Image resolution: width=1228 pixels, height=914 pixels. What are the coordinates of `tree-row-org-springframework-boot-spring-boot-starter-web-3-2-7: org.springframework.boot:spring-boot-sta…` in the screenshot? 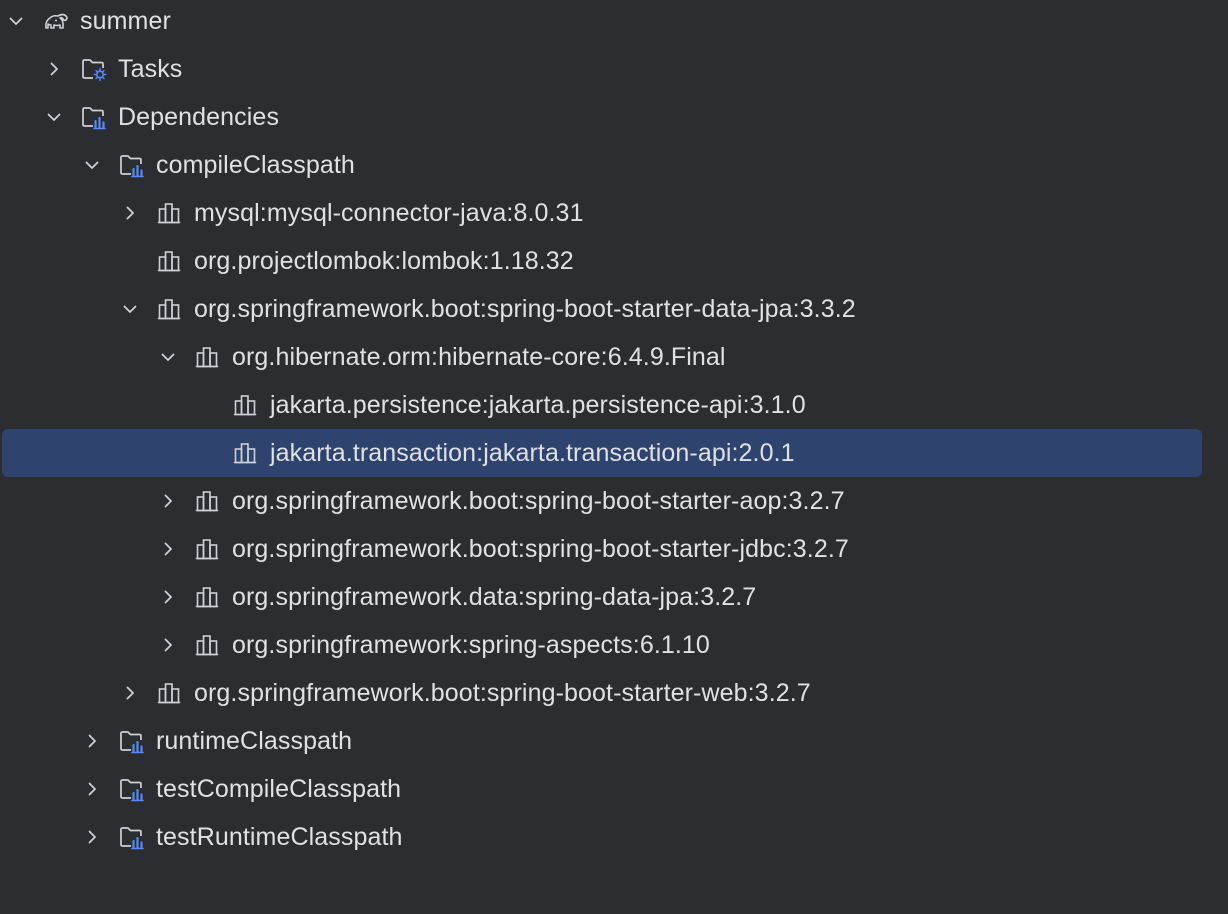 It's located at (614, 693).